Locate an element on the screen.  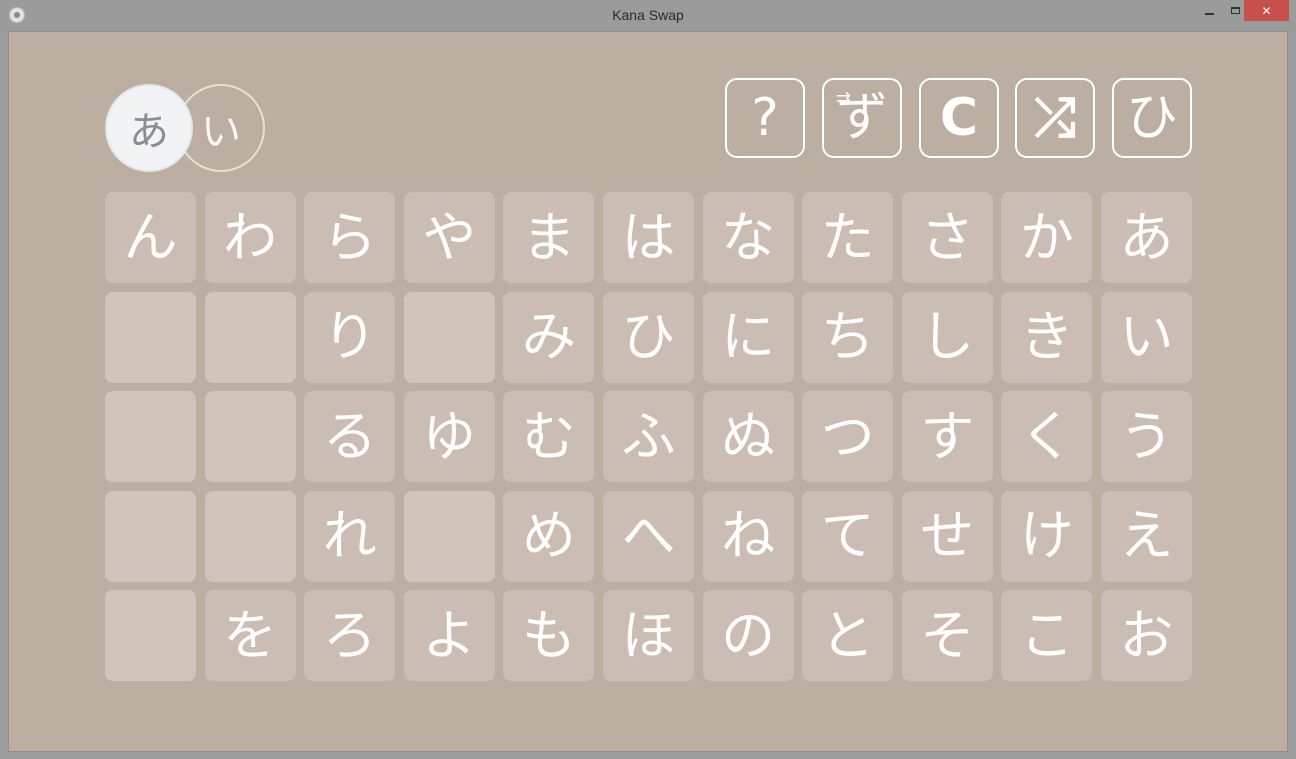
kana-tile: そ is located at coordinates (947, 636).